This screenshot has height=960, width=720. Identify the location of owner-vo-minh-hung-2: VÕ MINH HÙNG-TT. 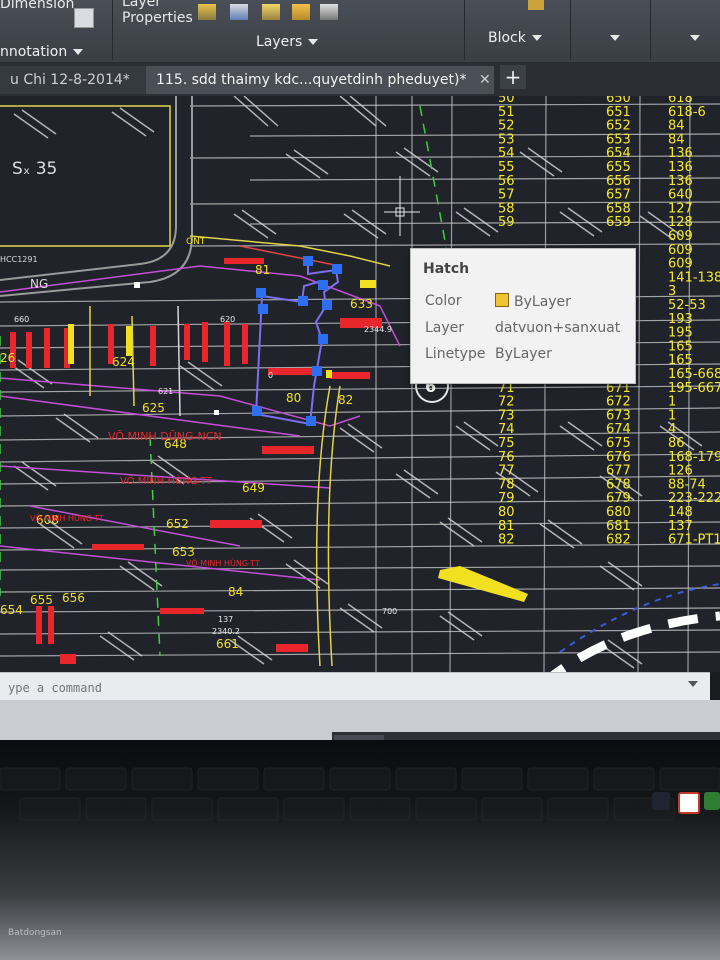
(67, 517).